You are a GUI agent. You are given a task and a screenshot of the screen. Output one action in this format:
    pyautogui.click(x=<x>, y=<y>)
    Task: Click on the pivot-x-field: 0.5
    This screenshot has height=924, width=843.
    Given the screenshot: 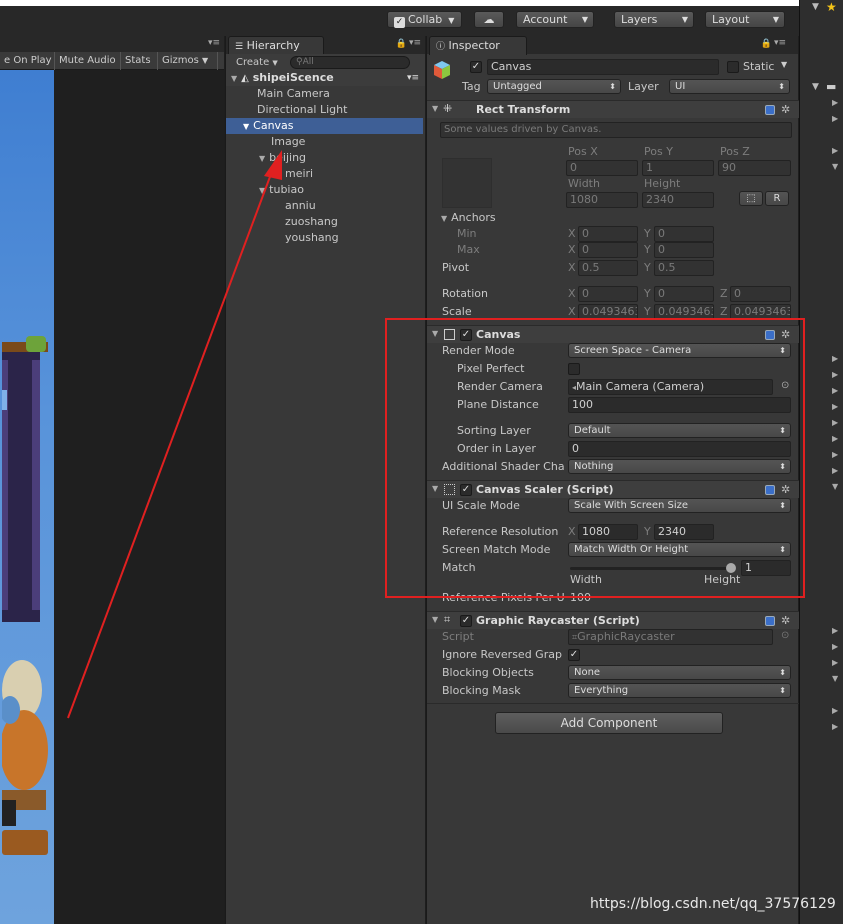 What is the action you would take?
    pyautogui.click(x=608, y=268)
    